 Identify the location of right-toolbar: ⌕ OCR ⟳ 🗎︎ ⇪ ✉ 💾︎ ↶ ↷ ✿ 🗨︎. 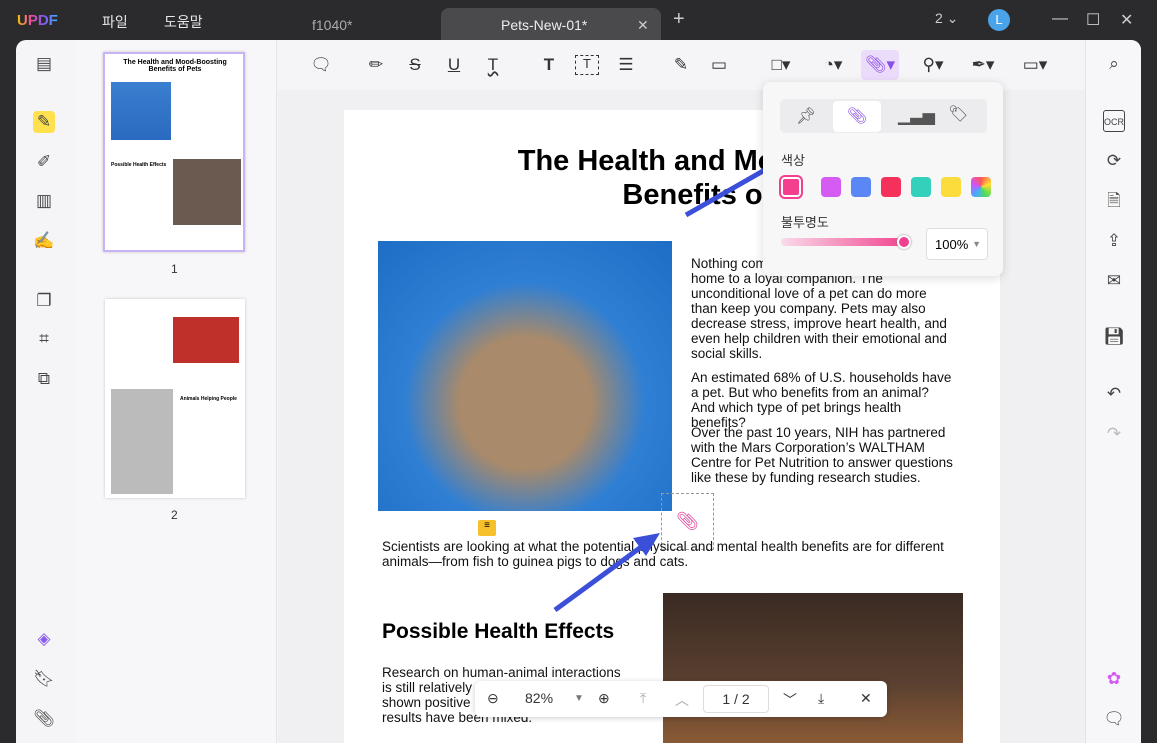
(1113, 391).